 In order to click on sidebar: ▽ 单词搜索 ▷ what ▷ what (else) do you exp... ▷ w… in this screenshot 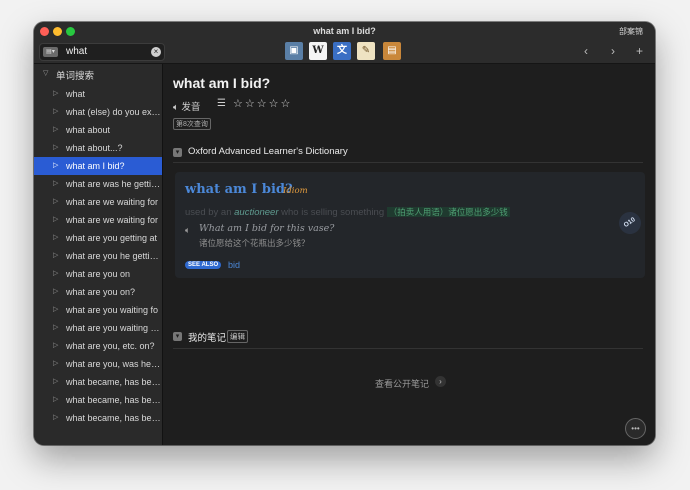, I will do `click(98, 254)`.